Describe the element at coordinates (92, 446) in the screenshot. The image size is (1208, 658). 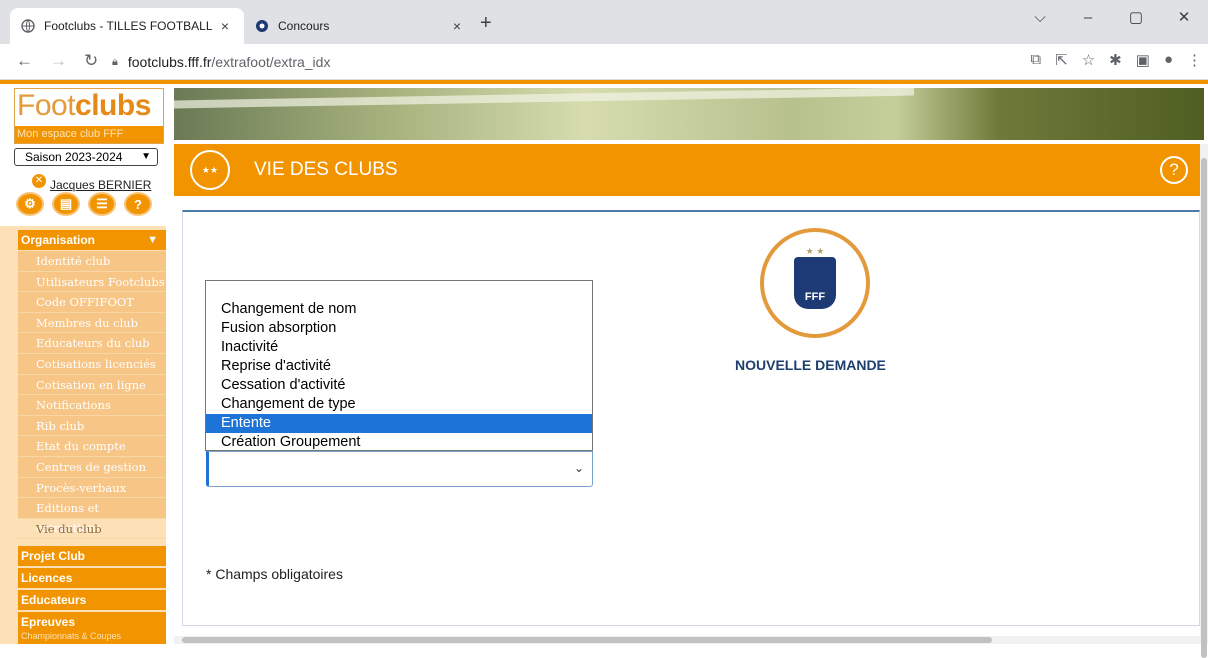
I see `sidebar-item-etat-compte: Etat du compte` at that location.